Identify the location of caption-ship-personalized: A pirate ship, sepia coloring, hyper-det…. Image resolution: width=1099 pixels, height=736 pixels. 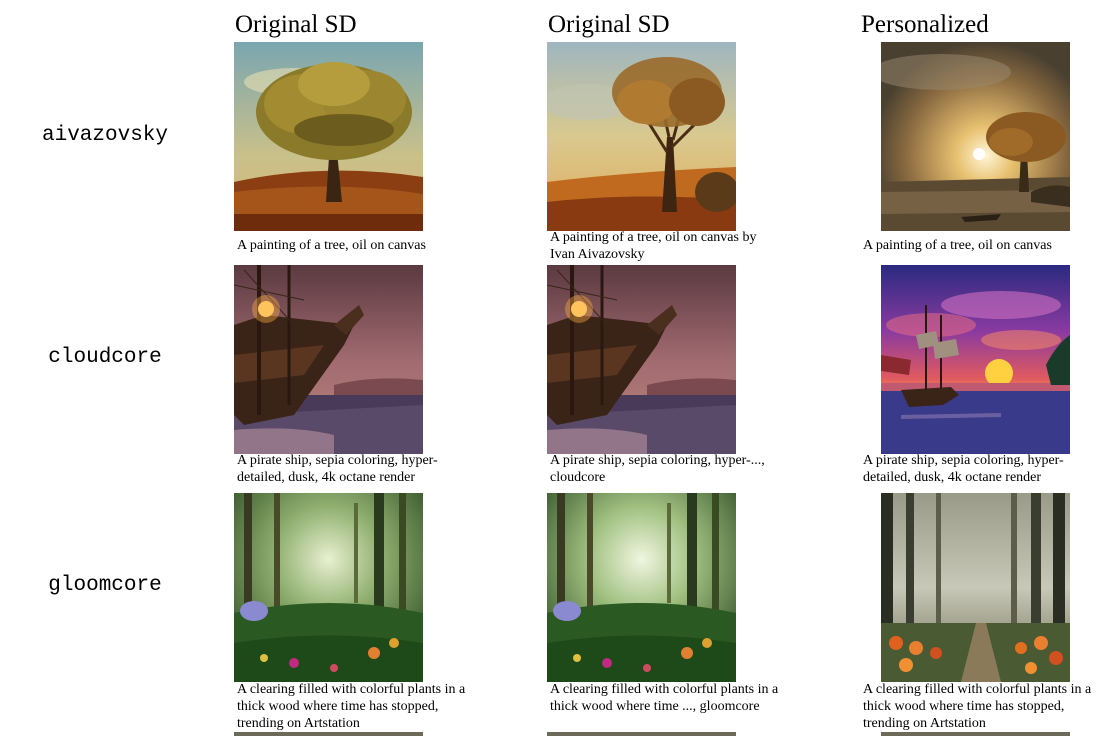
(963, 469).